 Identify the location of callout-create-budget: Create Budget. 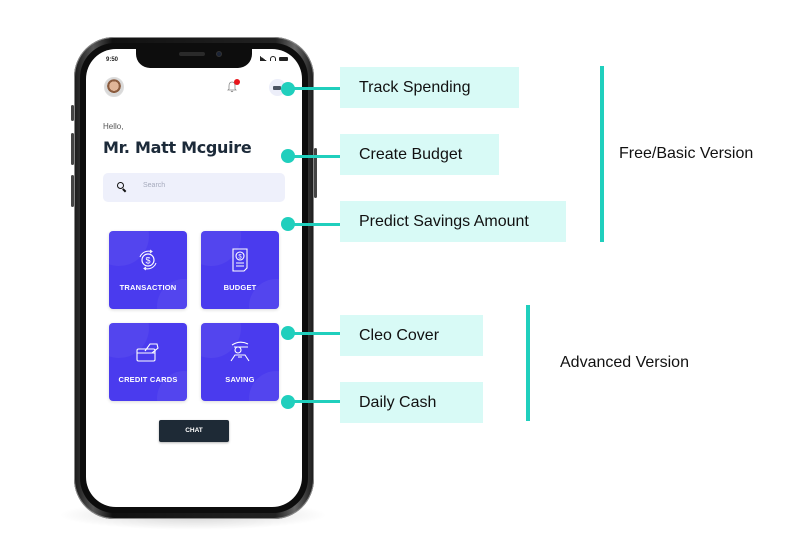
(419, 154).